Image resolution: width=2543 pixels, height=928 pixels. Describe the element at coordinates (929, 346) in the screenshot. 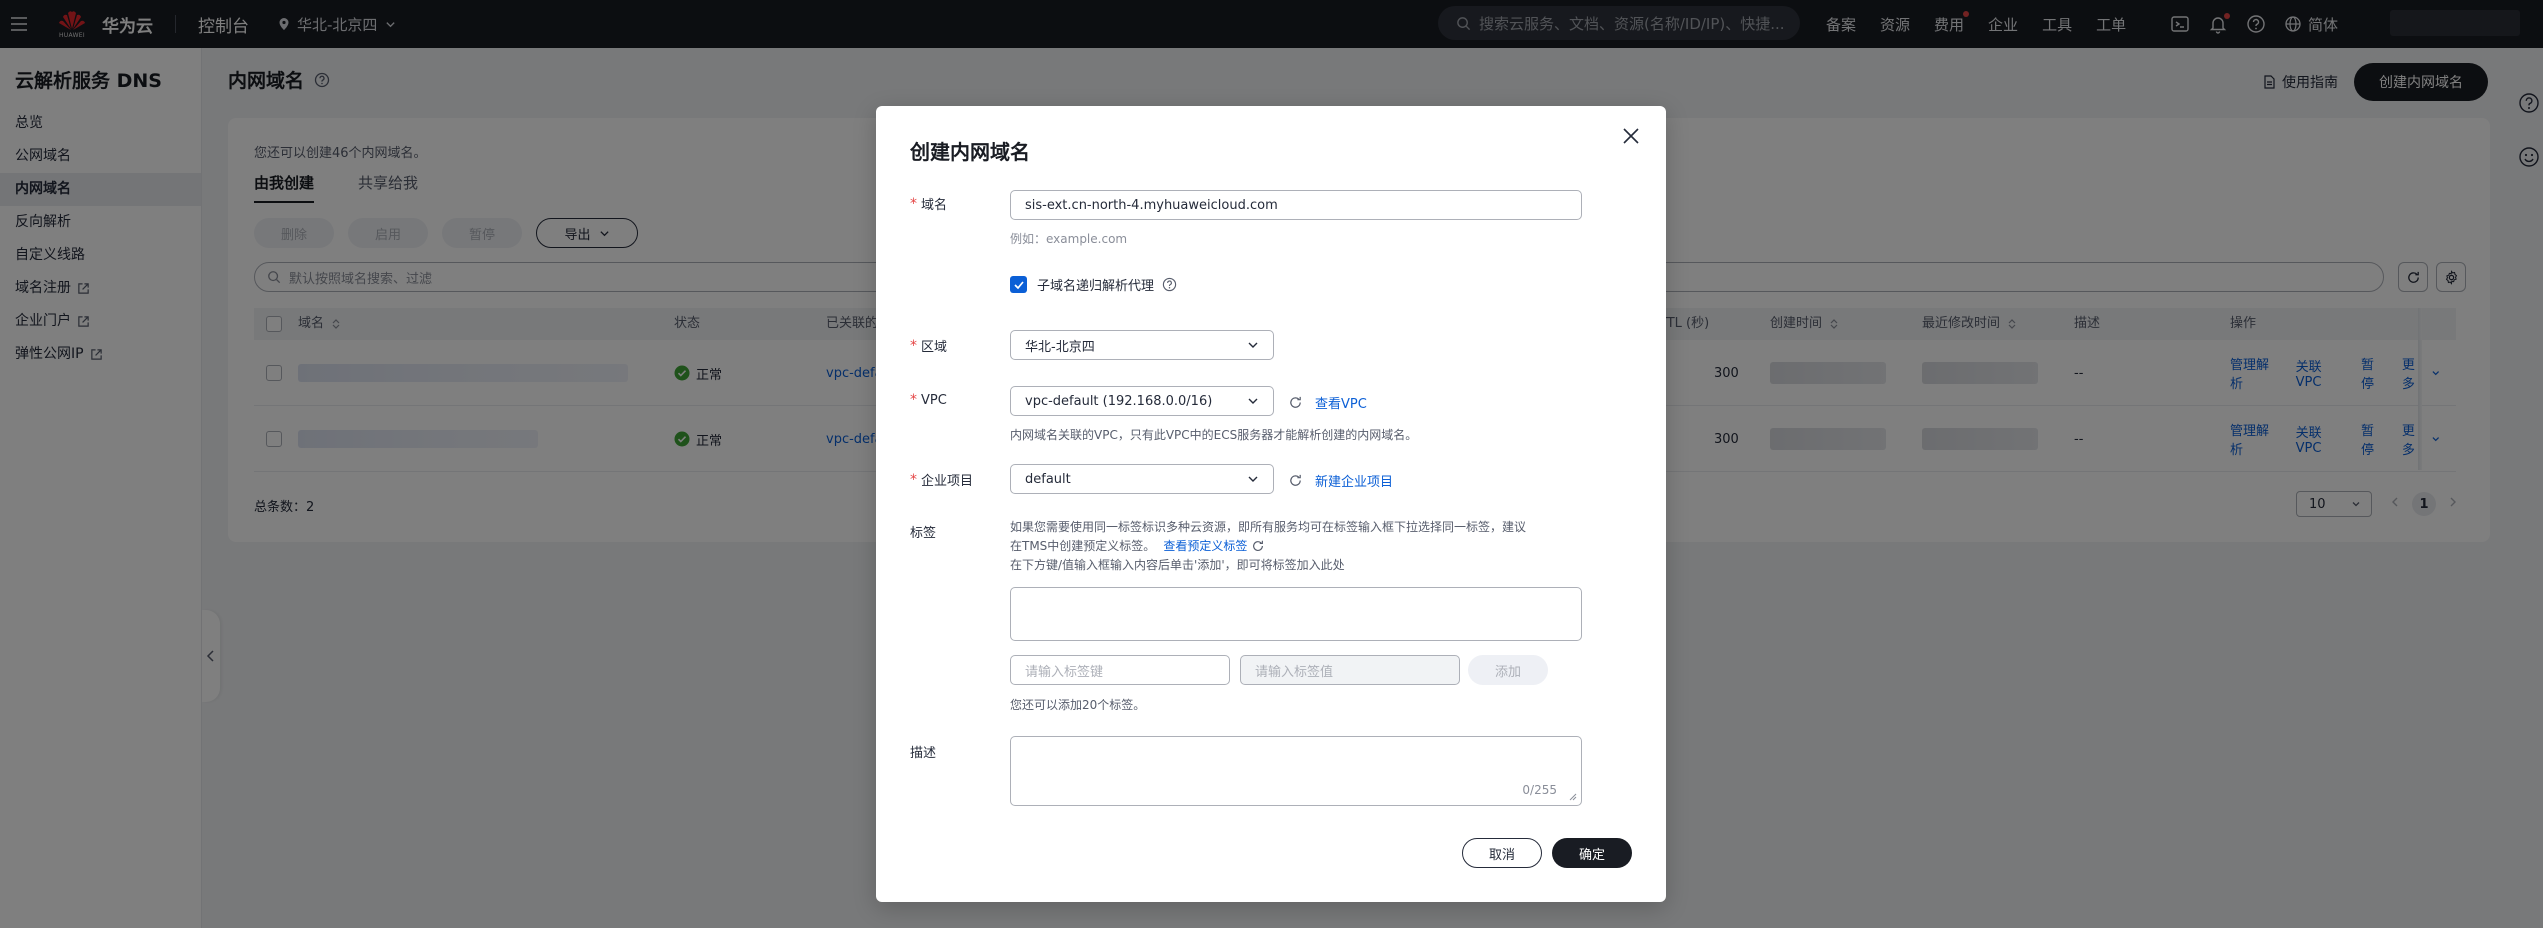

I see `region-label: * 区域` at that location.